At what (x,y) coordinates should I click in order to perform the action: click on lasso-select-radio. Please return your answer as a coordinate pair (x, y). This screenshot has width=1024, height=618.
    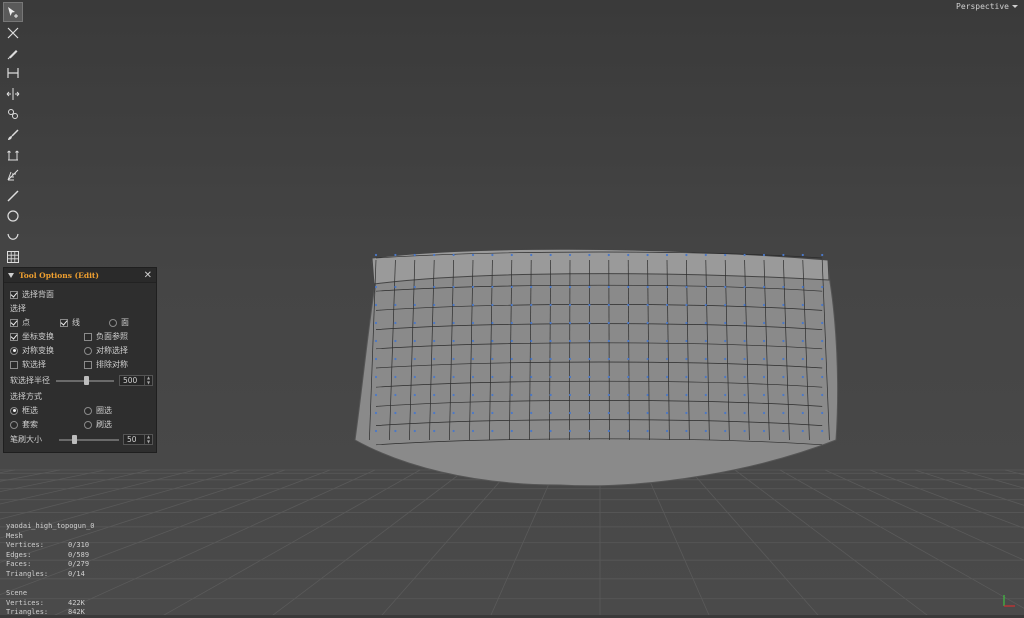
    Looking at the image, I should click on (88, 410).